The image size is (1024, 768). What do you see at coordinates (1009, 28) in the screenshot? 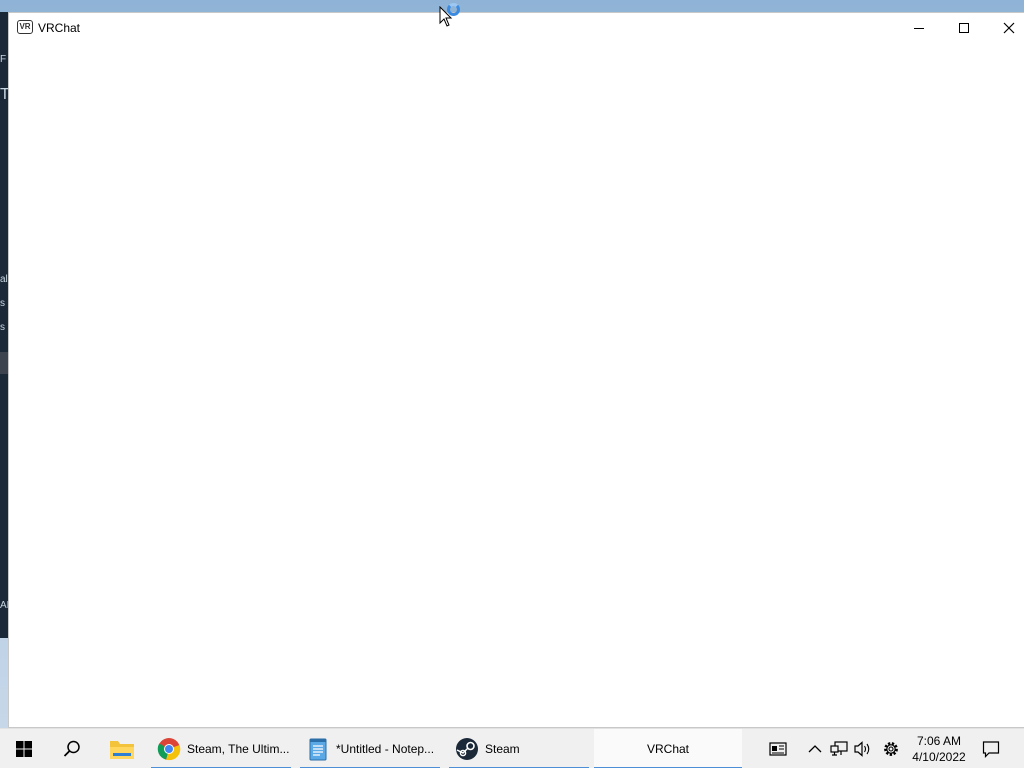
I see `close-icon` at bounding box center [1009, 28].